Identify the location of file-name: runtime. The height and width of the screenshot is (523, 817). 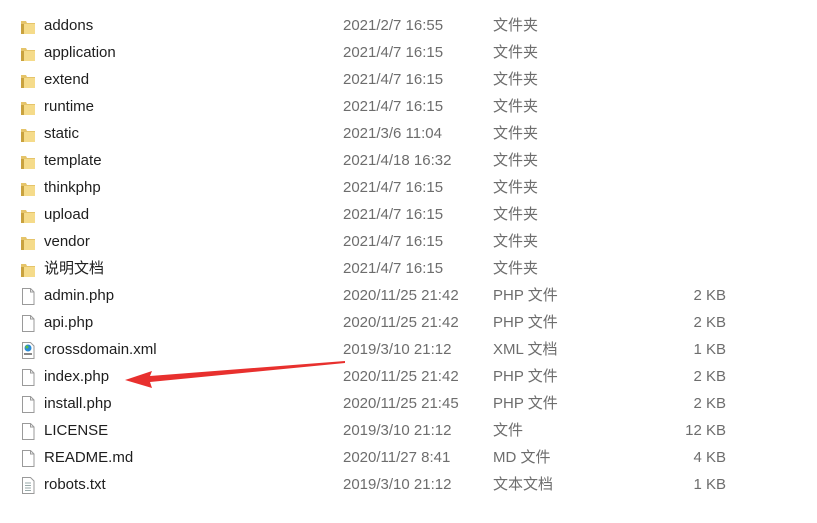
(69, 106).